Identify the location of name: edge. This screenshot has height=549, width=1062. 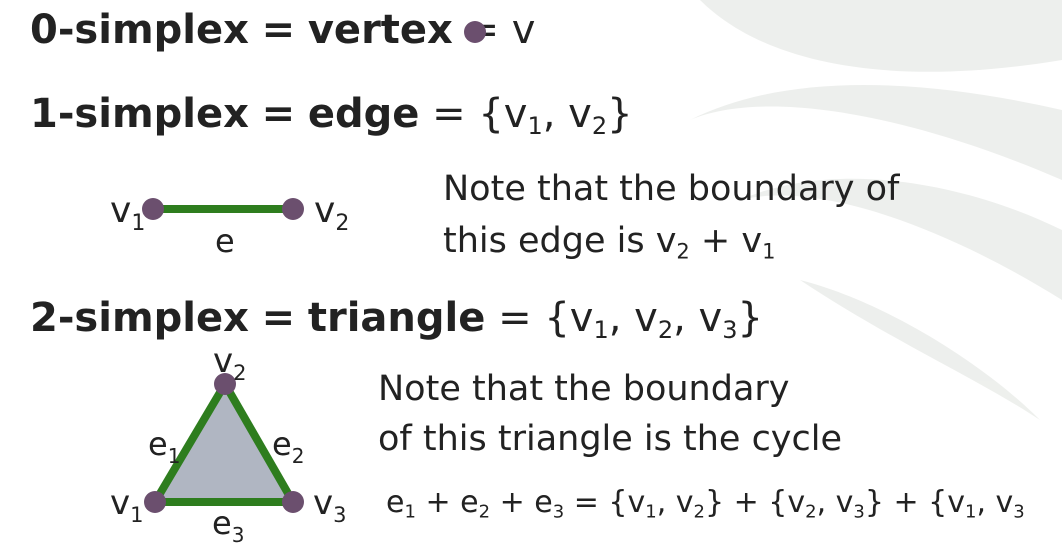
(363, 114).